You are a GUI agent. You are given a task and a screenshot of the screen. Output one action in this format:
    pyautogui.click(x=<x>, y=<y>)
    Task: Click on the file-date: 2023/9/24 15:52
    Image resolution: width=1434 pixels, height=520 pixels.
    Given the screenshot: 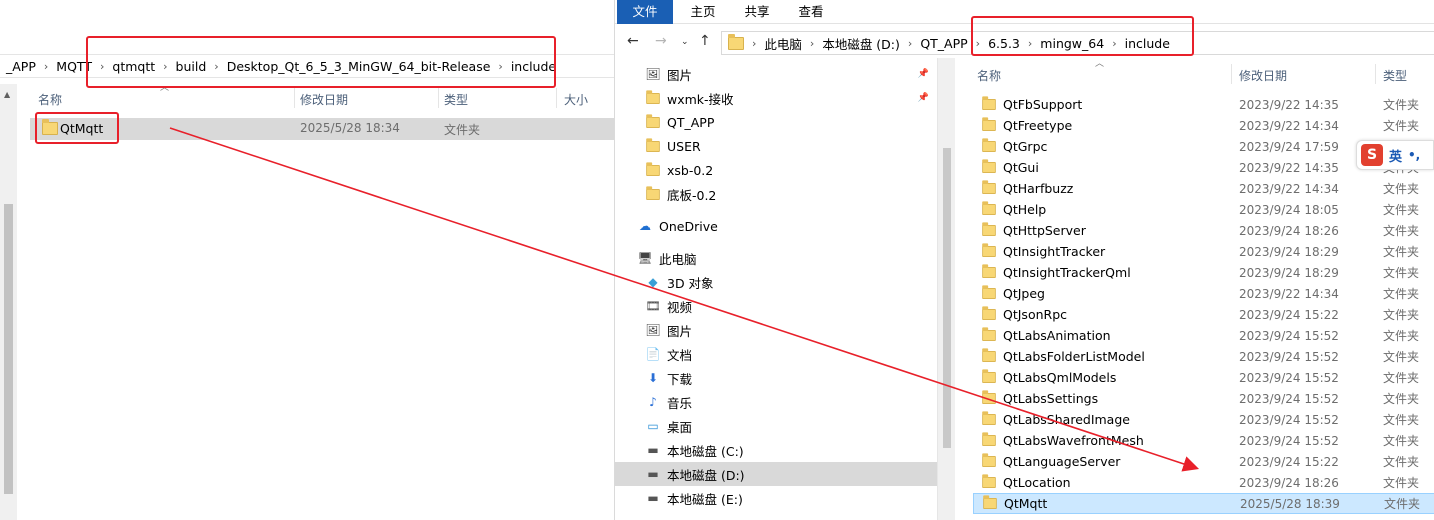 What is the action you would take?
    pyautogui.click(x=1289, y=335)
    